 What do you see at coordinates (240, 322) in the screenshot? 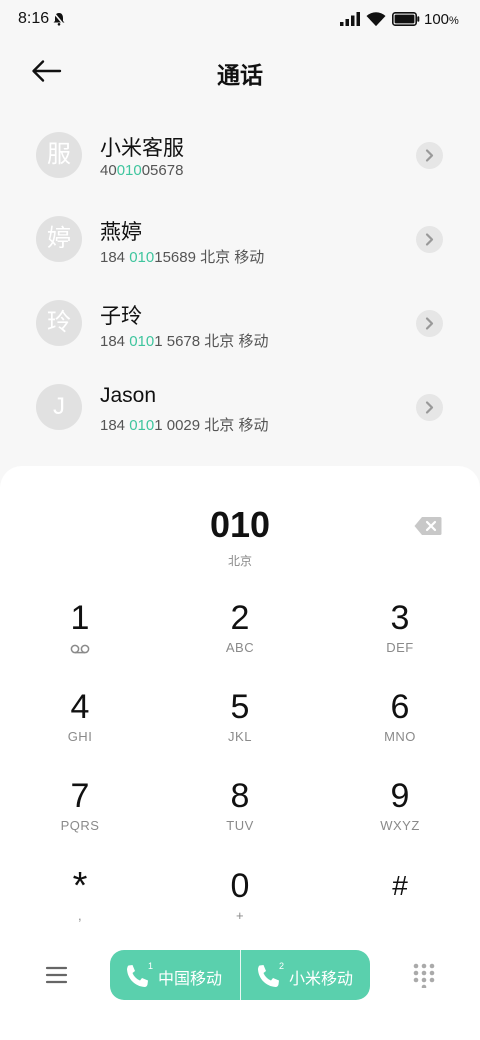
I see `contact-row: 玲 子玲 184 0101 5678 北京 移动` at bounding box center [240, 322].